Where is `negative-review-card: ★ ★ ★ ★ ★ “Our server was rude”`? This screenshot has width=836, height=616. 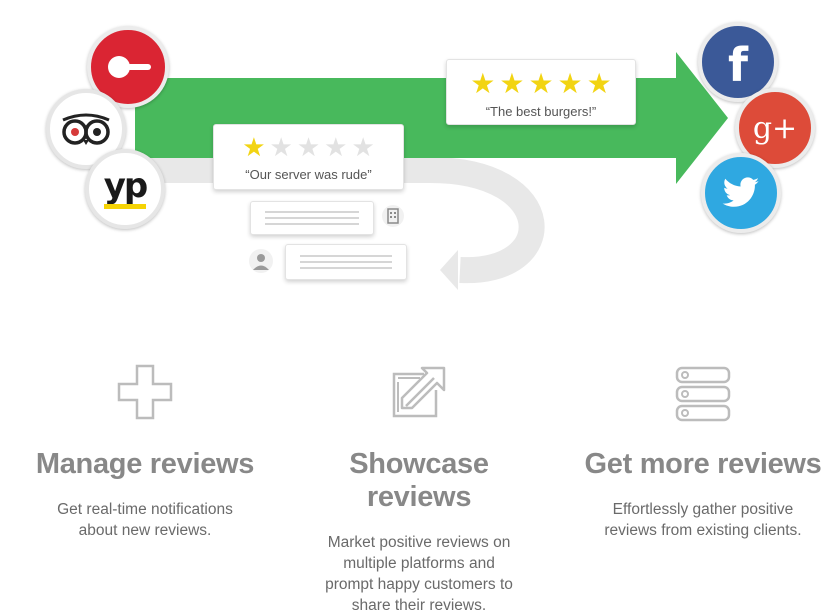 negative-review-card: ★ ★ ★ ★ ★ “Our server was rude” is located at coordinates (308, 157).